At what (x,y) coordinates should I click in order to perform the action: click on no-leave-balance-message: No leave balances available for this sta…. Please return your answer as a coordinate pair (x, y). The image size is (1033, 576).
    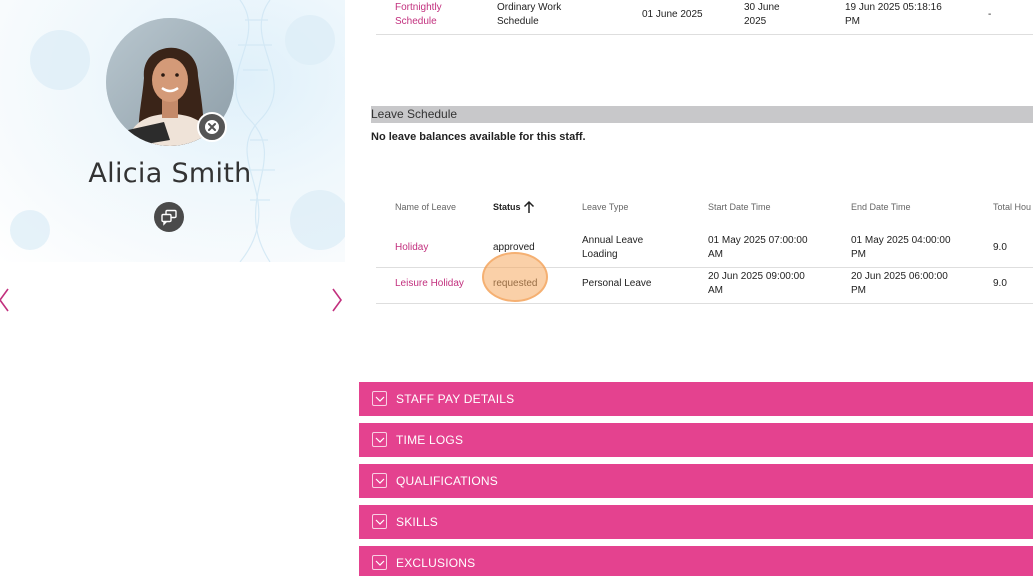
    Looking at the image, I should click on (478, 137).